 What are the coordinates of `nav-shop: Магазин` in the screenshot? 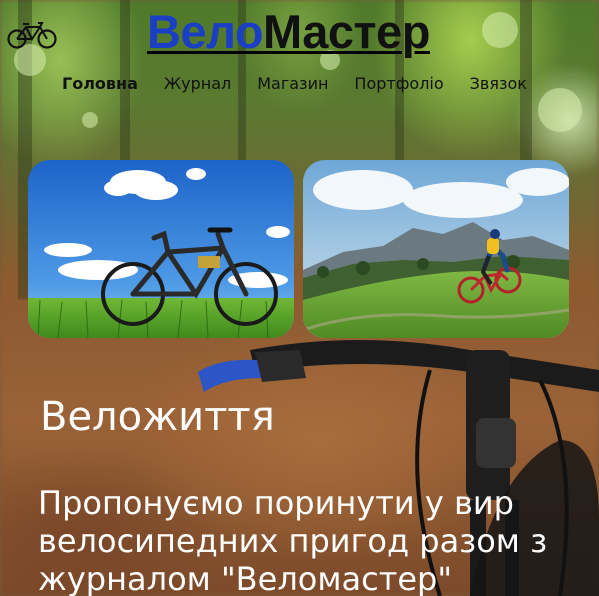 It's located at (292, 83).